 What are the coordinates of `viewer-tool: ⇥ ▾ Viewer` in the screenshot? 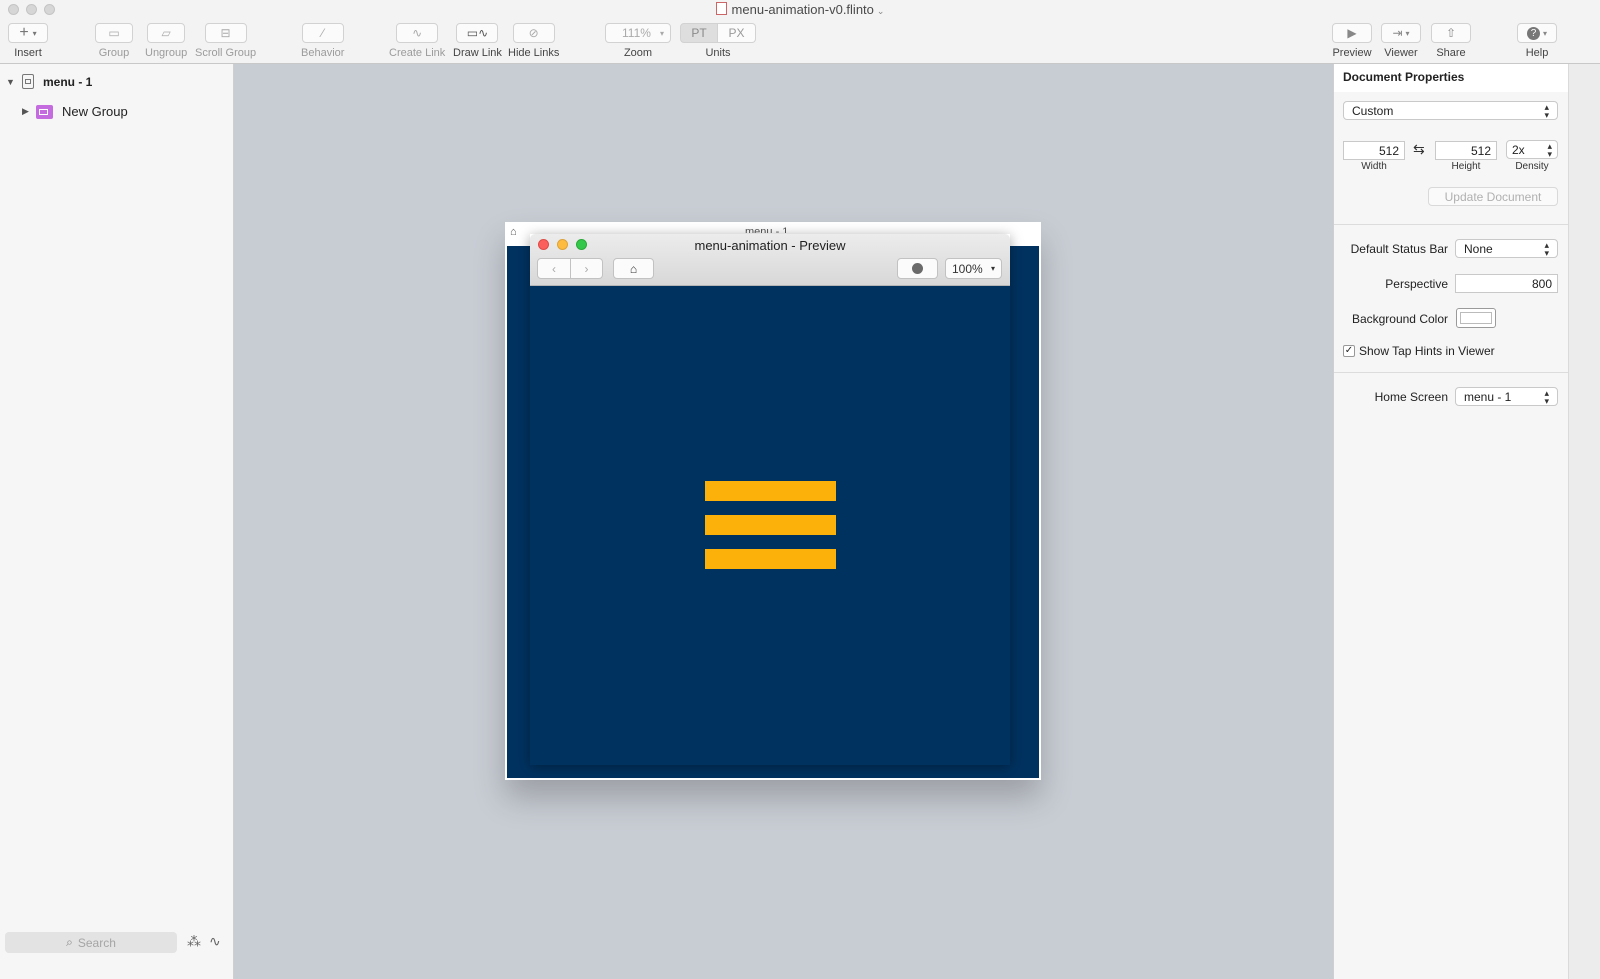 It's located at (1401, 41).